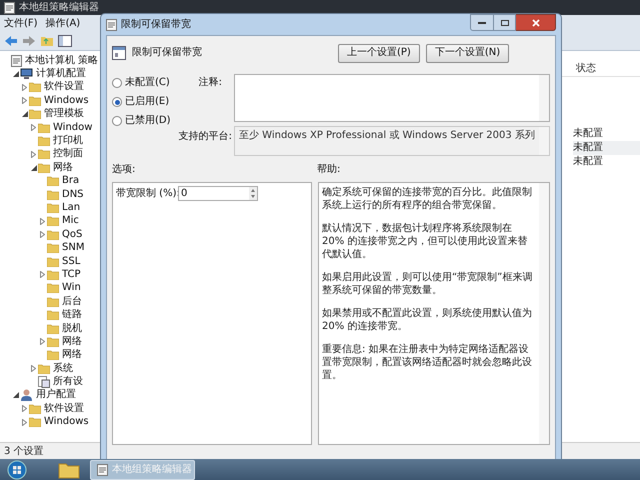 This screenshot has width=640, height=480. I want to click on help-label: 帮助:, so click(328, 170).